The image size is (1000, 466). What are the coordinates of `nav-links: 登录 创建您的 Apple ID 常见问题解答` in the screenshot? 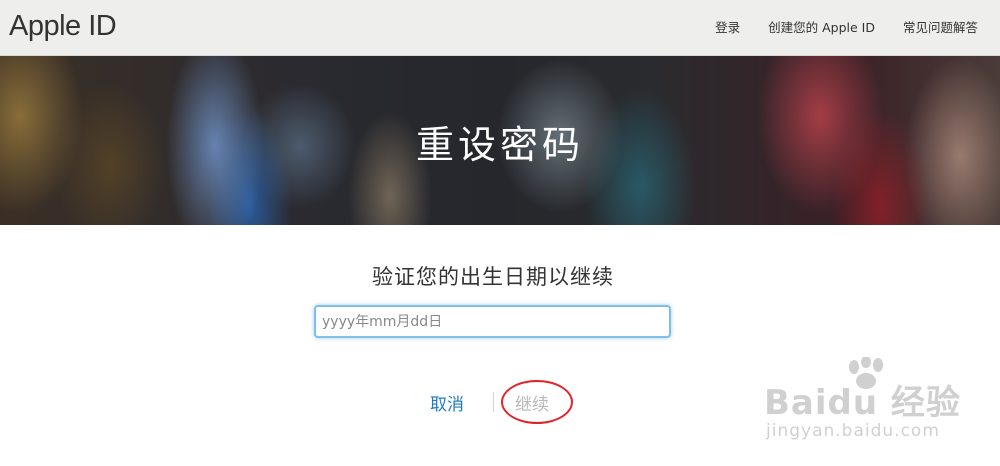 It's located at (832, 26).